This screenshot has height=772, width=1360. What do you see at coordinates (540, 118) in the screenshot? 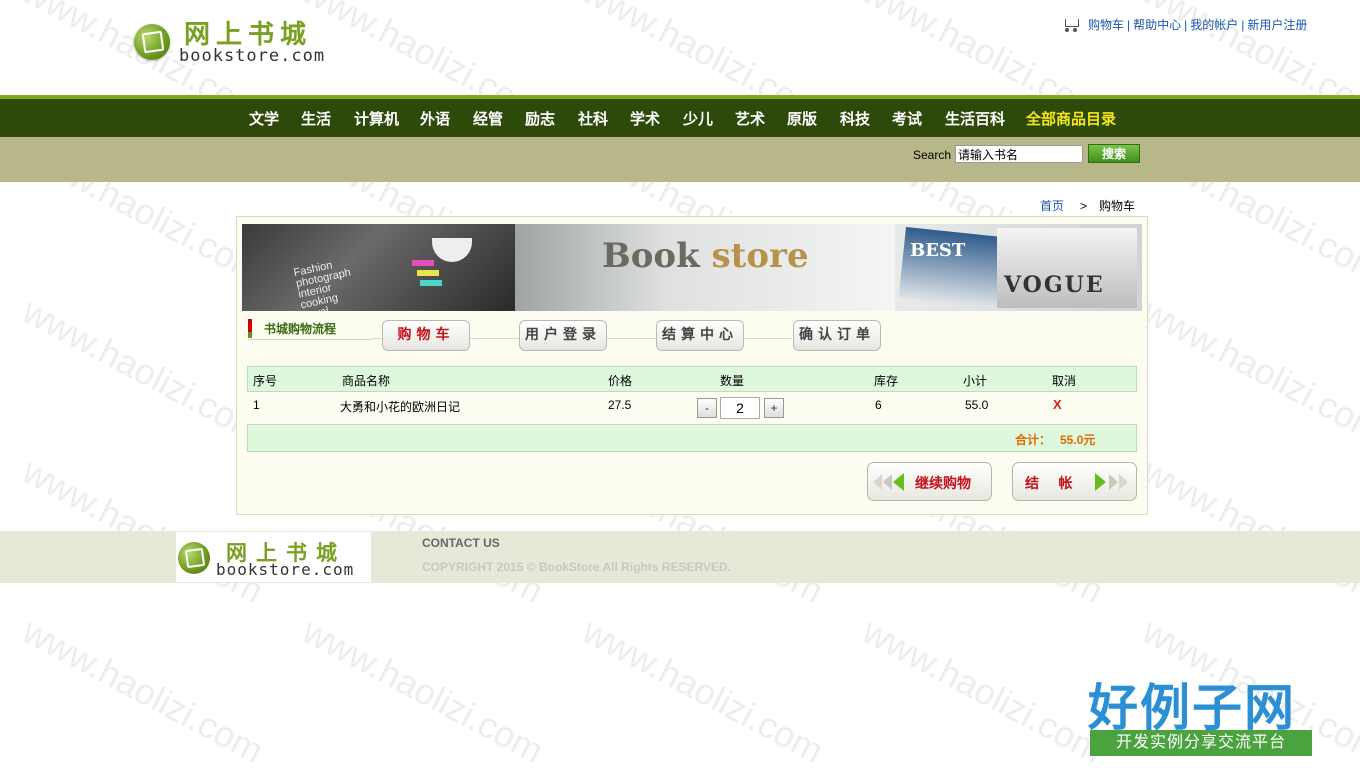
I see `nav-item-inspiration: 励志` at bounding box center [540, 118].